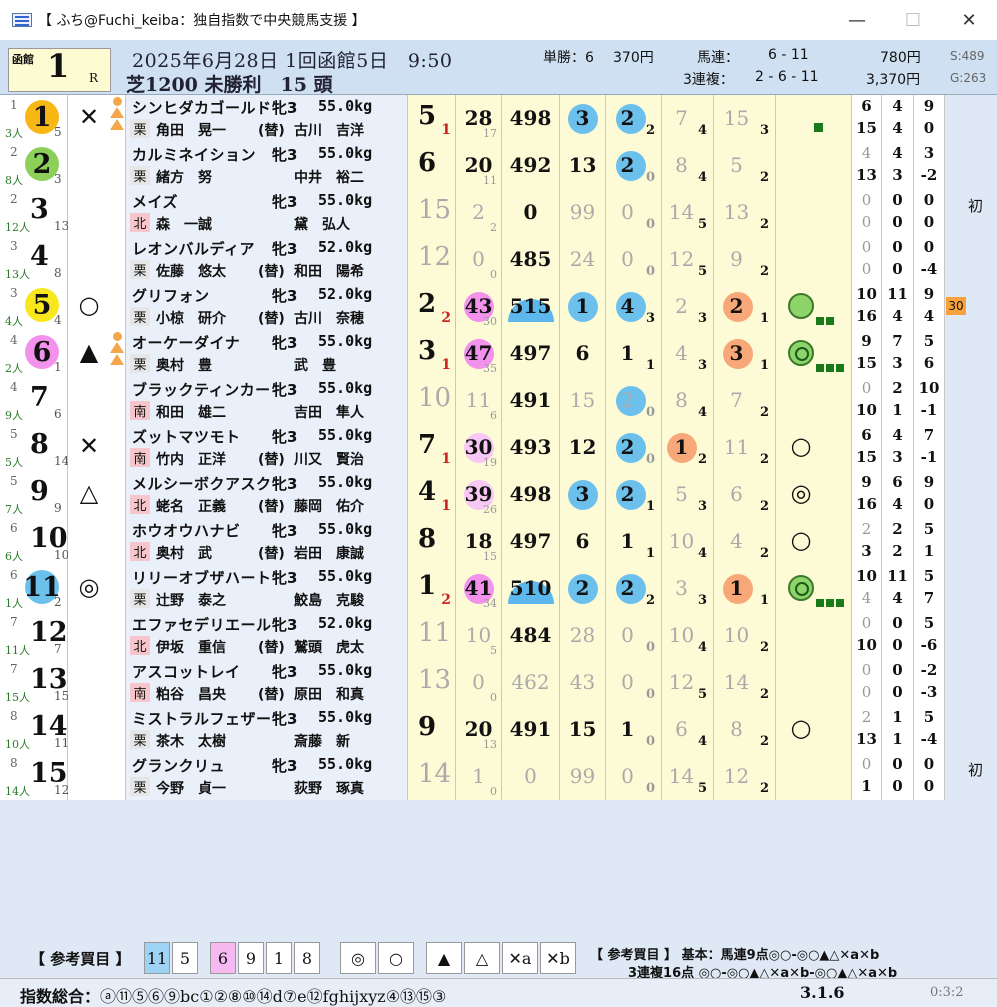  I want to click on horse-info-cell: ホウオウハナビ 牝3 55.0kg 北 奥村 武 (替) 岩田 康誠, so click(267, 541).